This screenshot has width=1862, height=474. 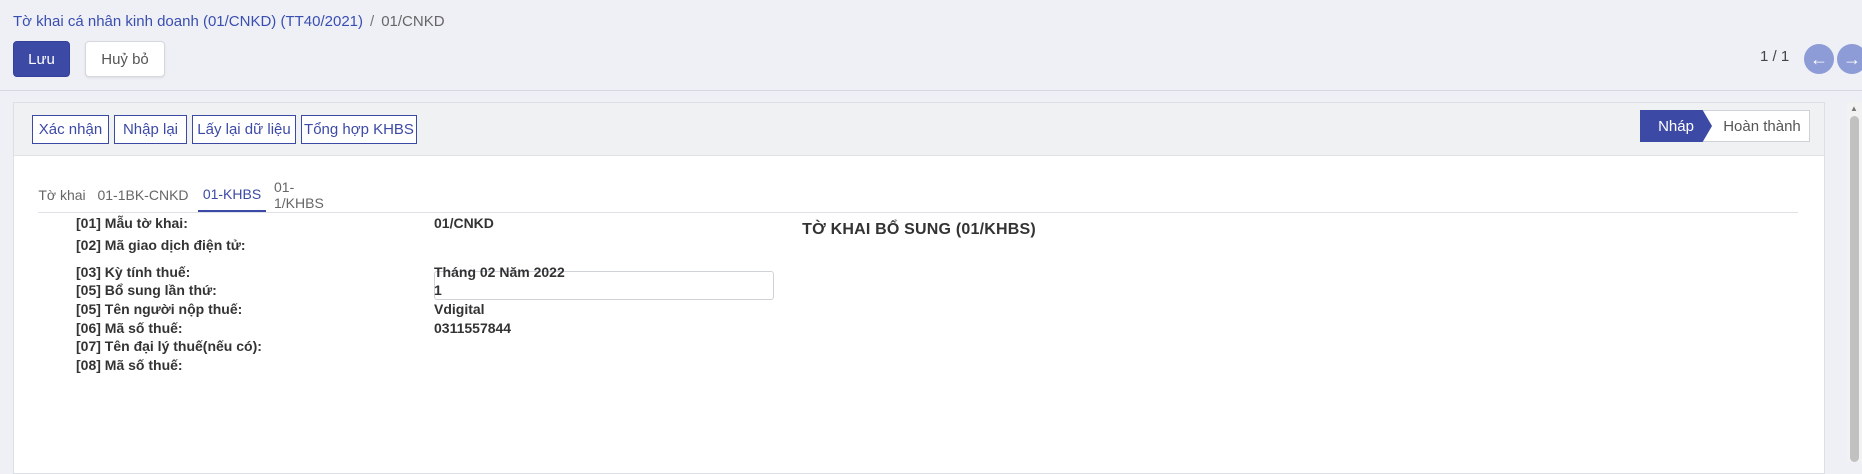 I want to click on vertical-scrollbar: ▲, so click(x=1854, y=282).